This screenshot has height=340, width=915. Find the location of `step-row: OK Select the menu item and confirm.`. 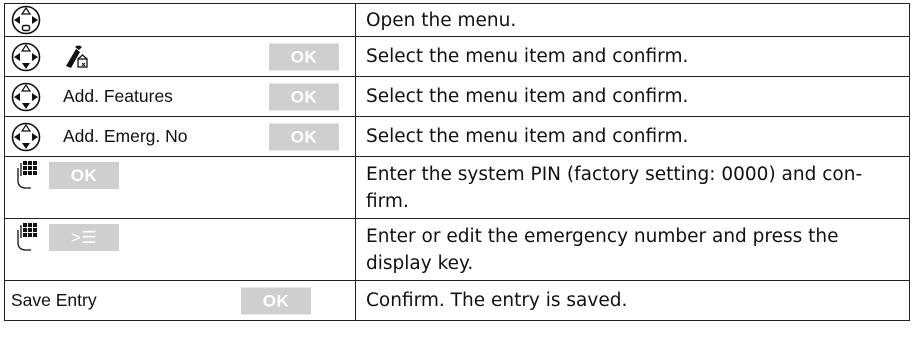

step-row: OK Select the menu item and confirm. is located at coordinates (457, 56).